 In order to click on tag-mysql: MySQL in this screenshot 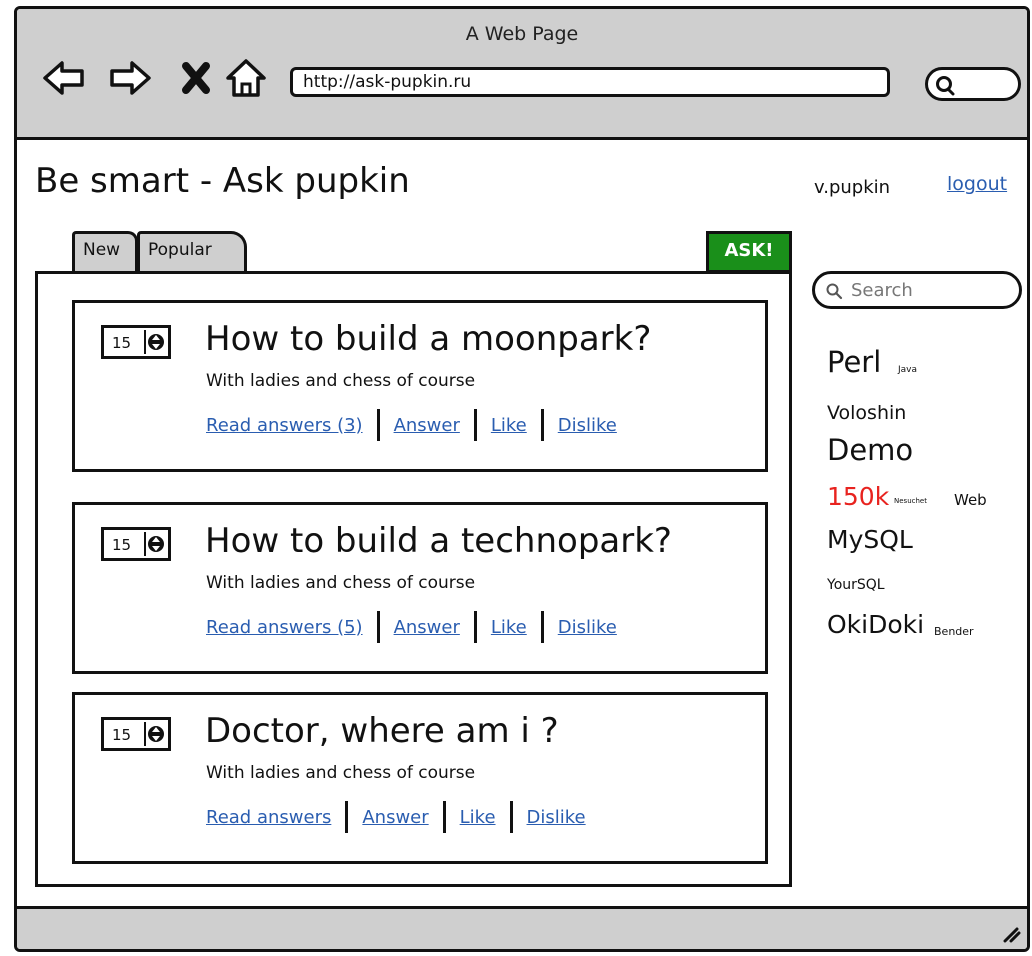, I will do `click(870, 539)`.